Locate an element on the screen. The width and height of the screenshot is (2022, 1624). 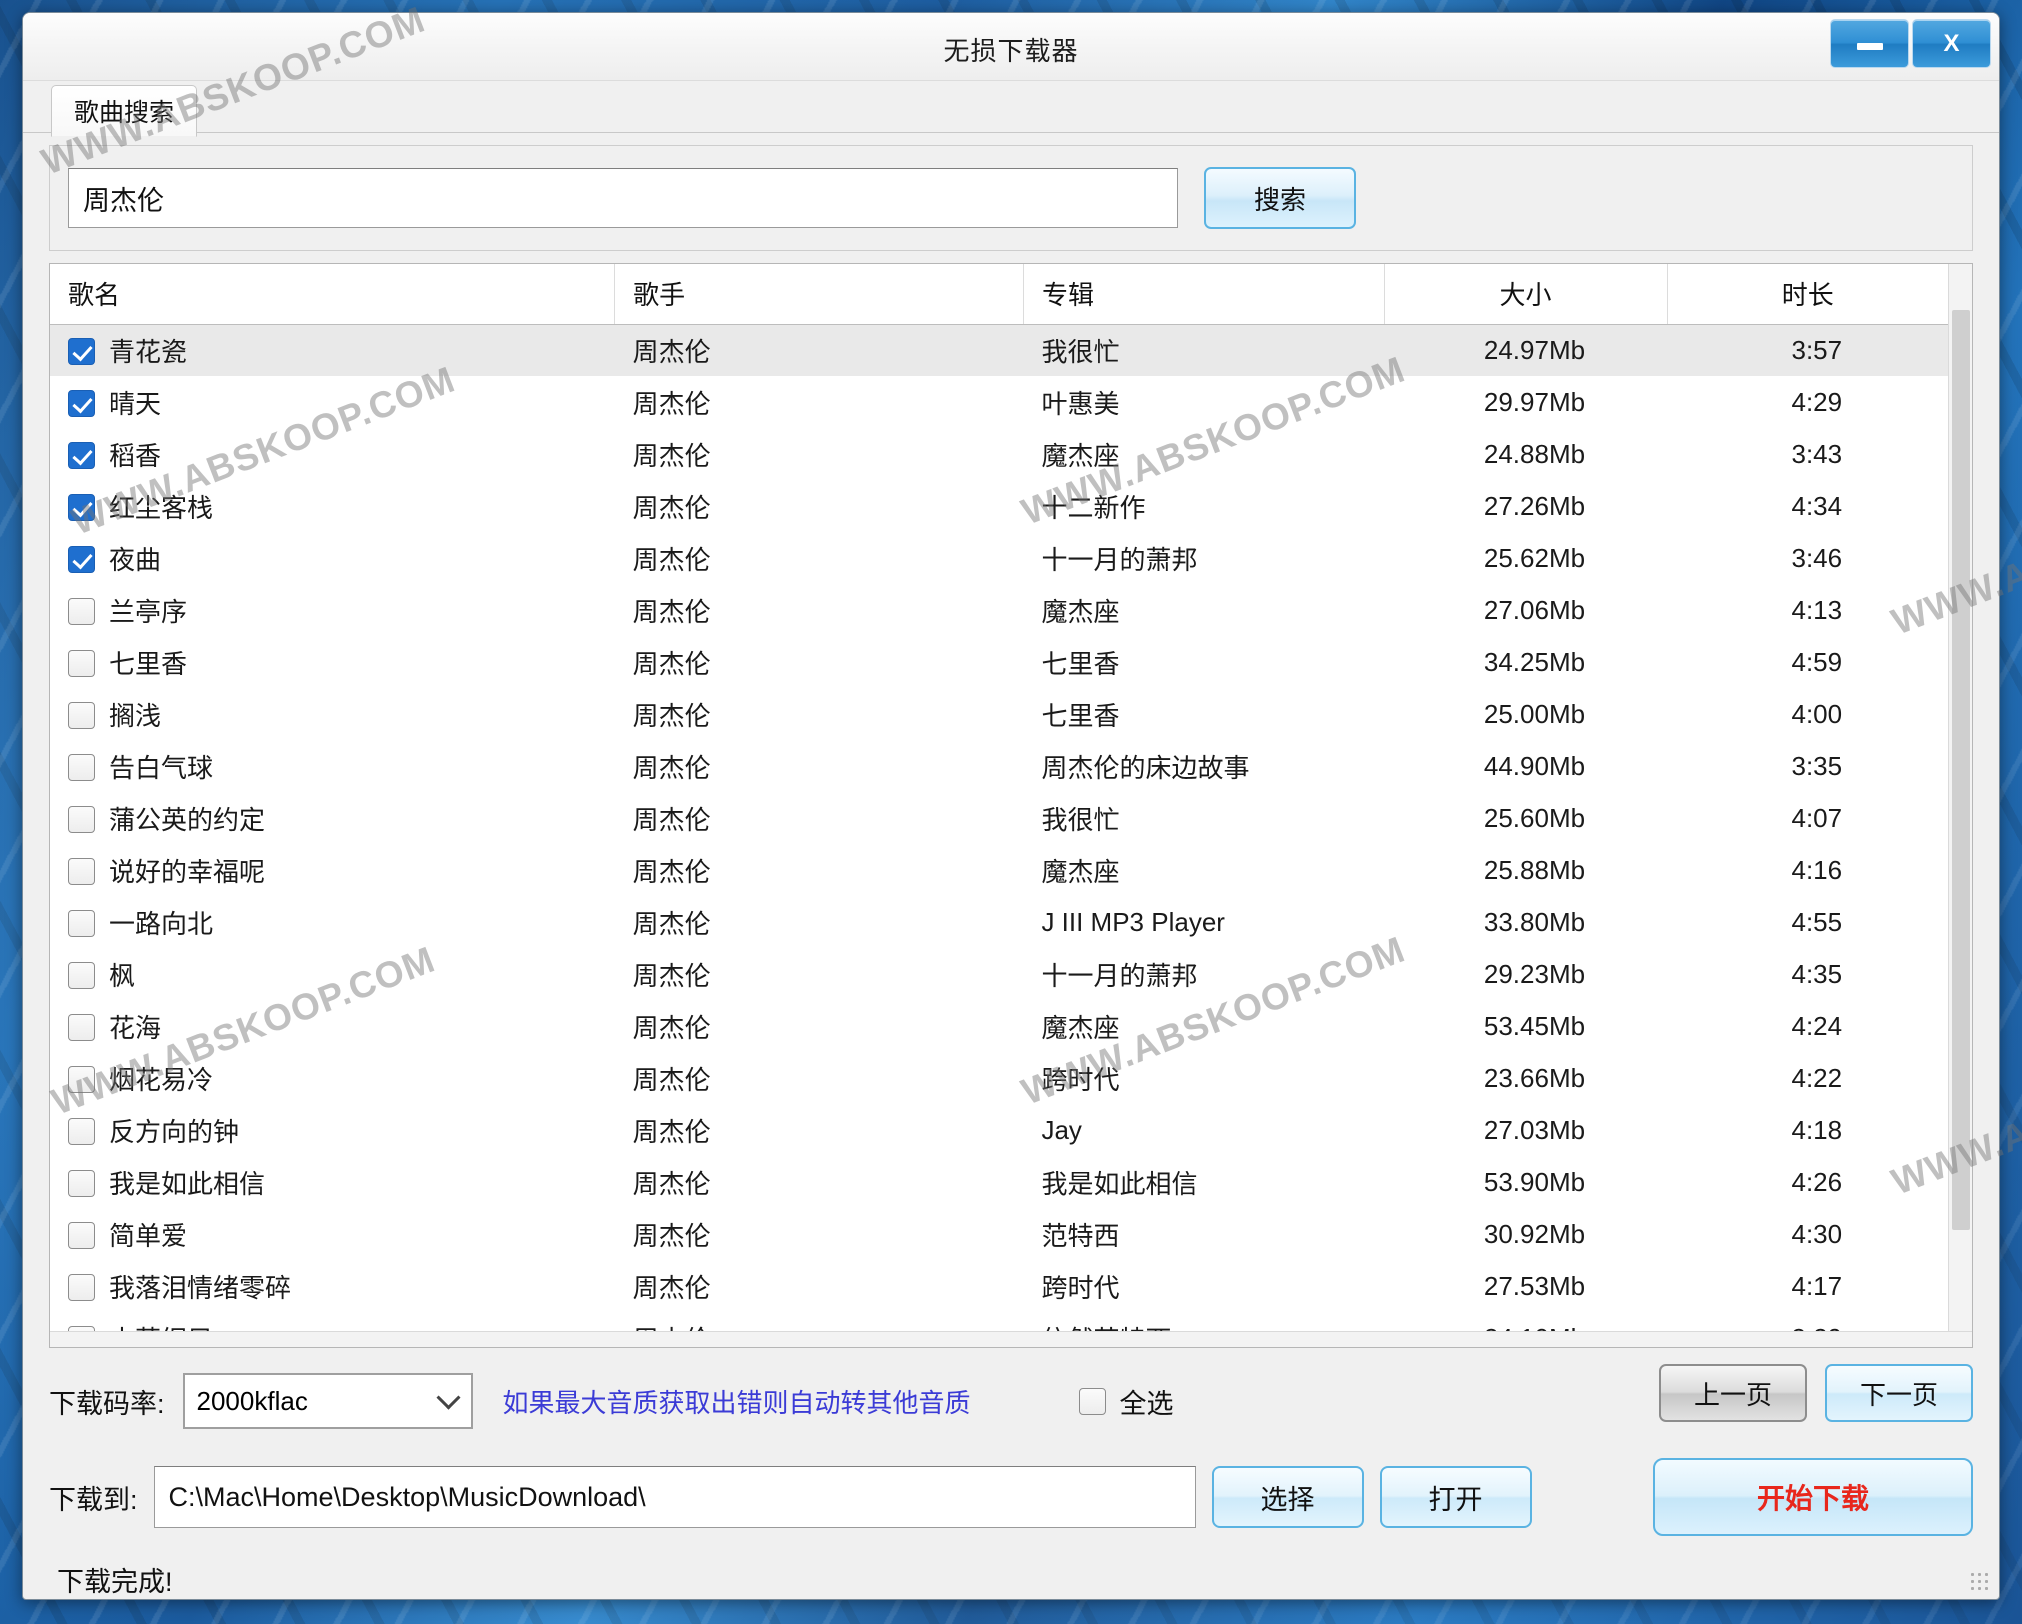
table-row: 稻香 周杰伦 魔杰座 24.88Mb 3:43 is located at coordinates (1000, 454).